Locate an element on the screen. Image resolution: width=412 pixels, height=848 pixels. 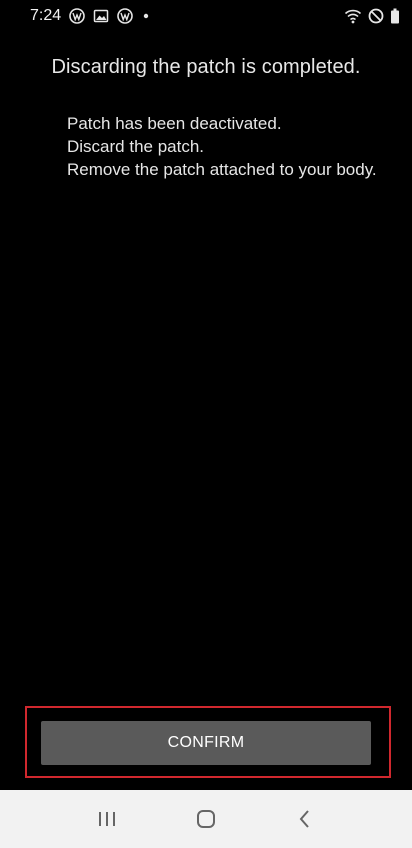
status-bar: 7:24 is located at coordinates (206, 16).